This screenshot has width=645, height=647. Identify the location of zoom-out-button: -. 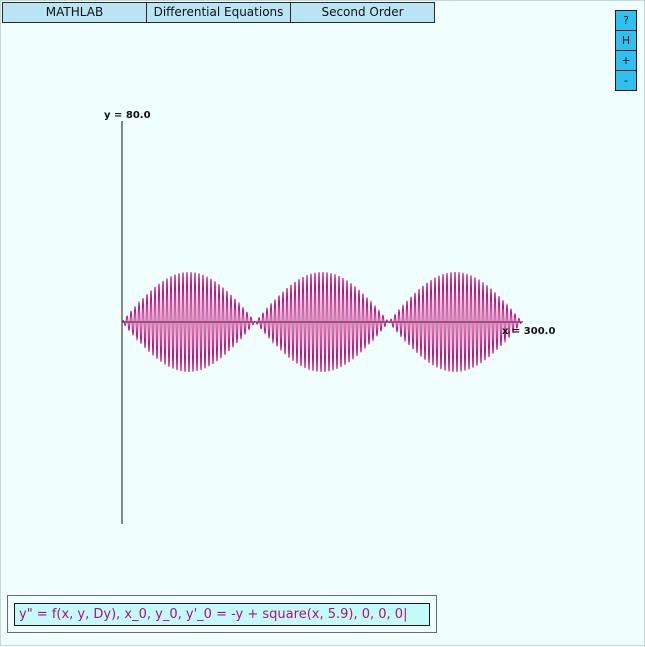
(626, 80).